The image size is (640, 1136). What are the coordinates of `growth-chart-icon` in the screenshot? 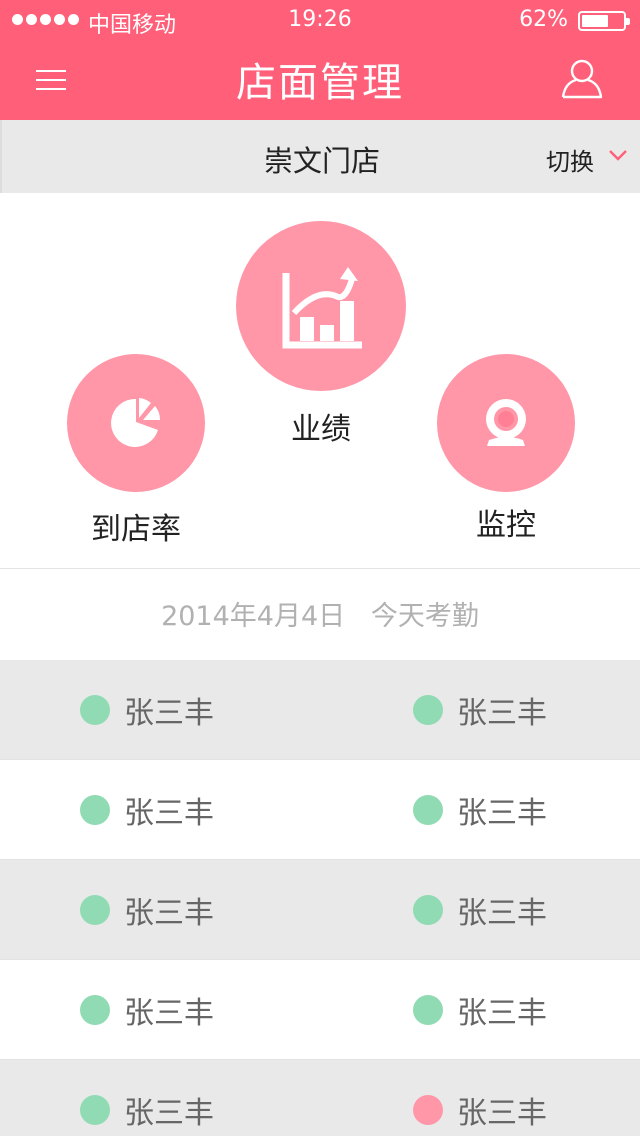 It's located at (322, 308).